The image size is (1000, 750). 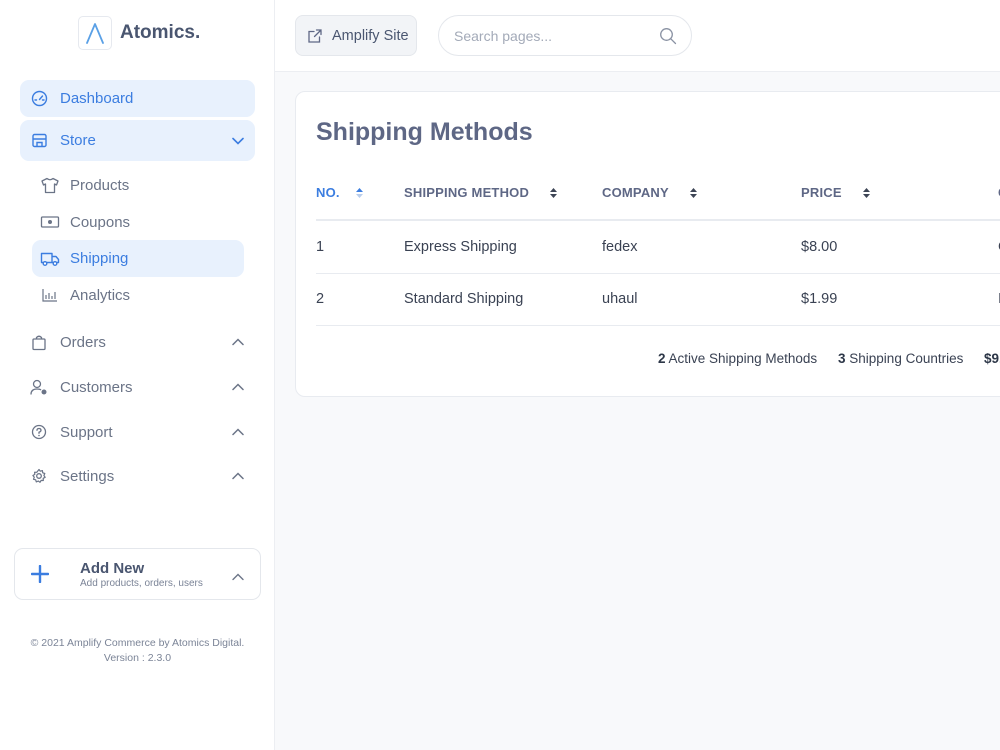 What do you see at coordinates (819, 247) in the screenshot?
I see `cell-price: $8.00` at bounding box center [819, 247].